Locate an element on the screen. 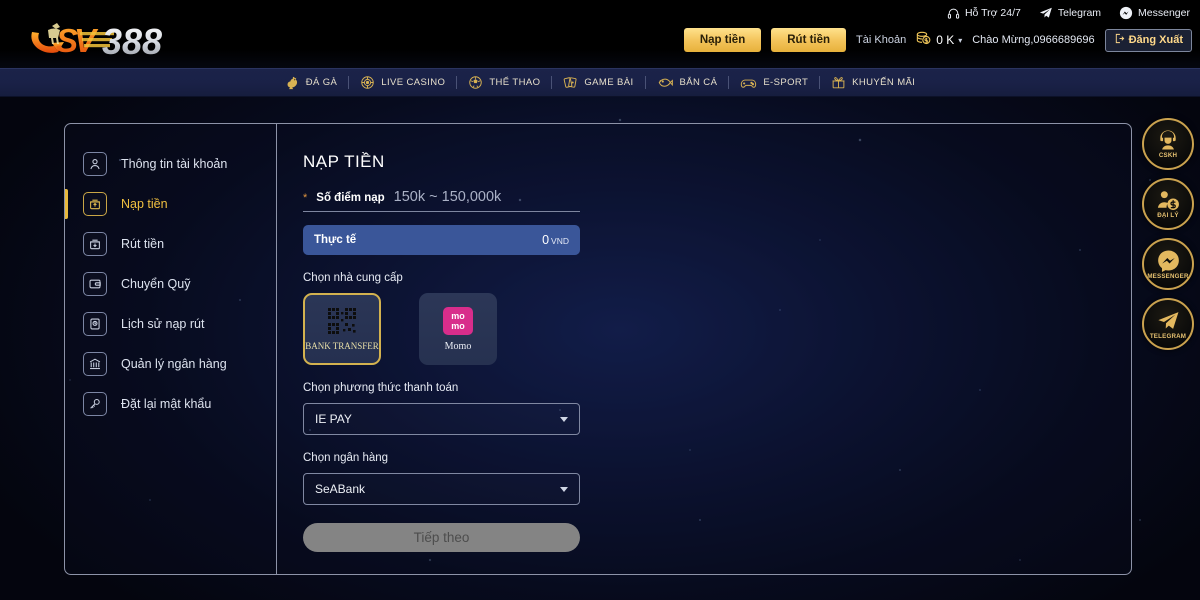 The image size is (1200, 600). deposit-button: Nạp tiền is located at coordinates (722, 40).